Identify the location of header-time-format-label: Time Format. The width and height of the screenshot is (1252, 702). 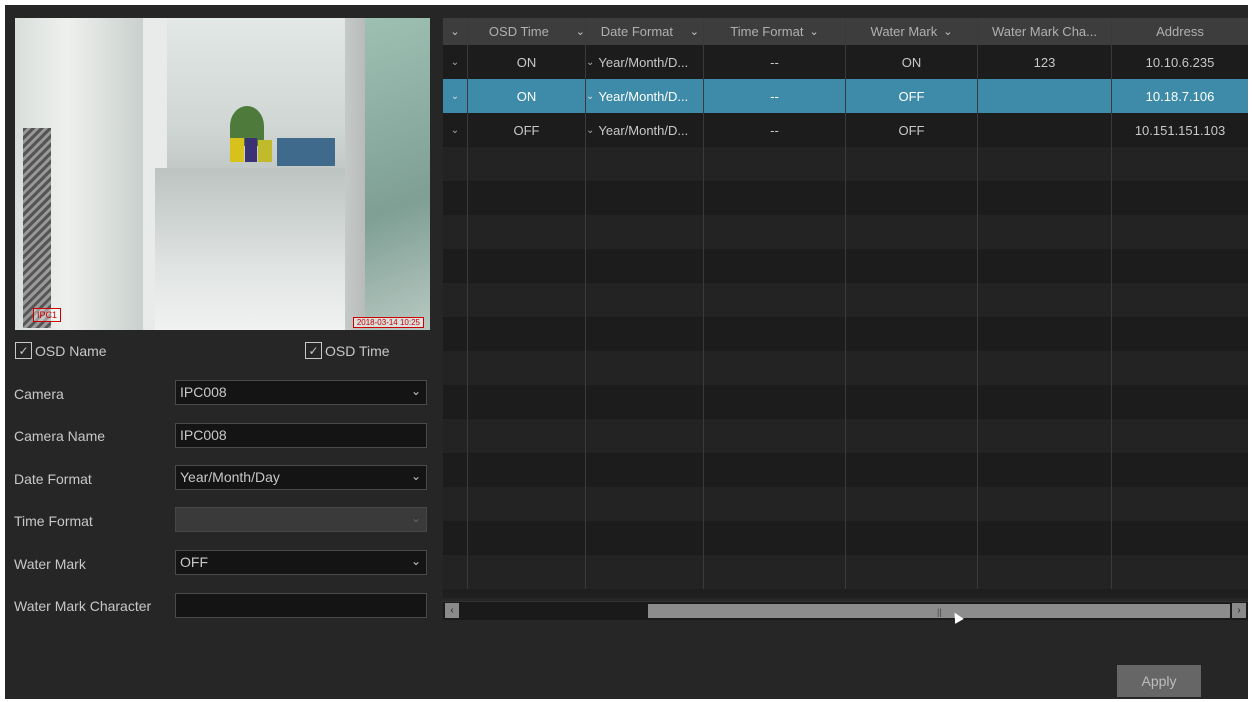
(767, 31).